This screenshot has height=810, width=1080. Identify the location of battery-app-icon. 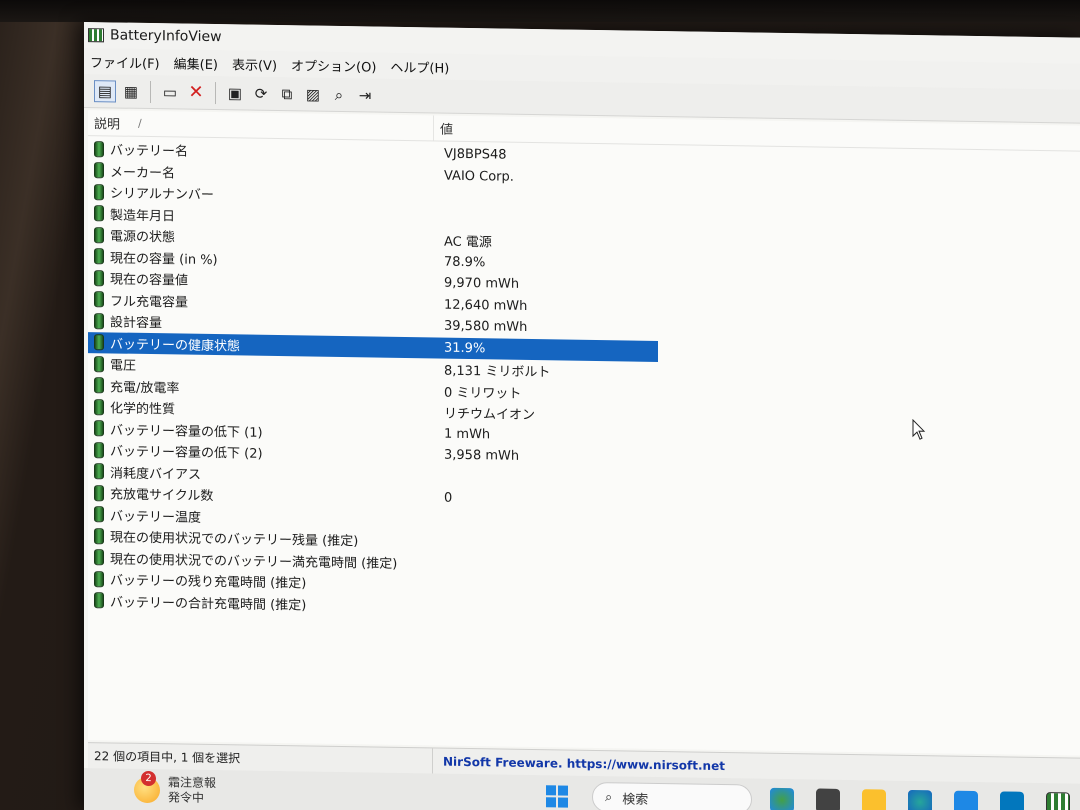
(96, 35).